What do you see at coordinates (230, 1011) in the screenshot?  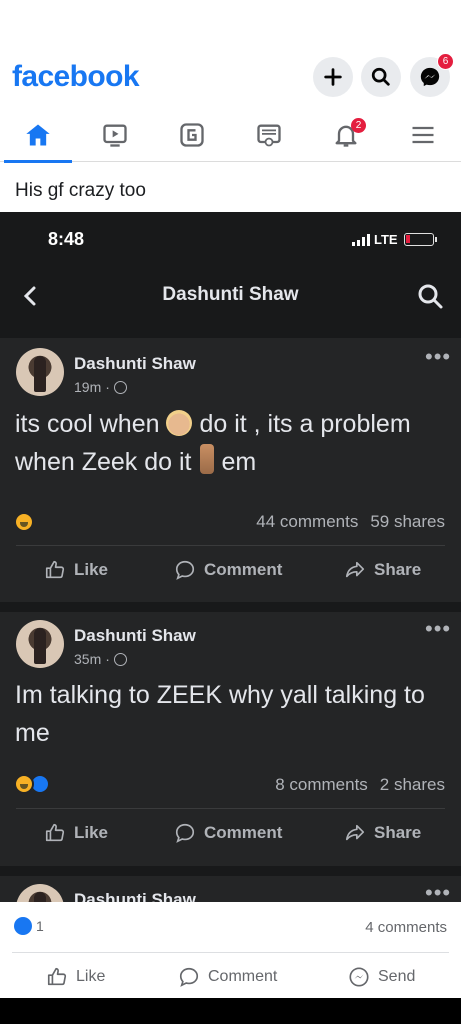 I see `system-bar` at bounding box center [230, 1011].